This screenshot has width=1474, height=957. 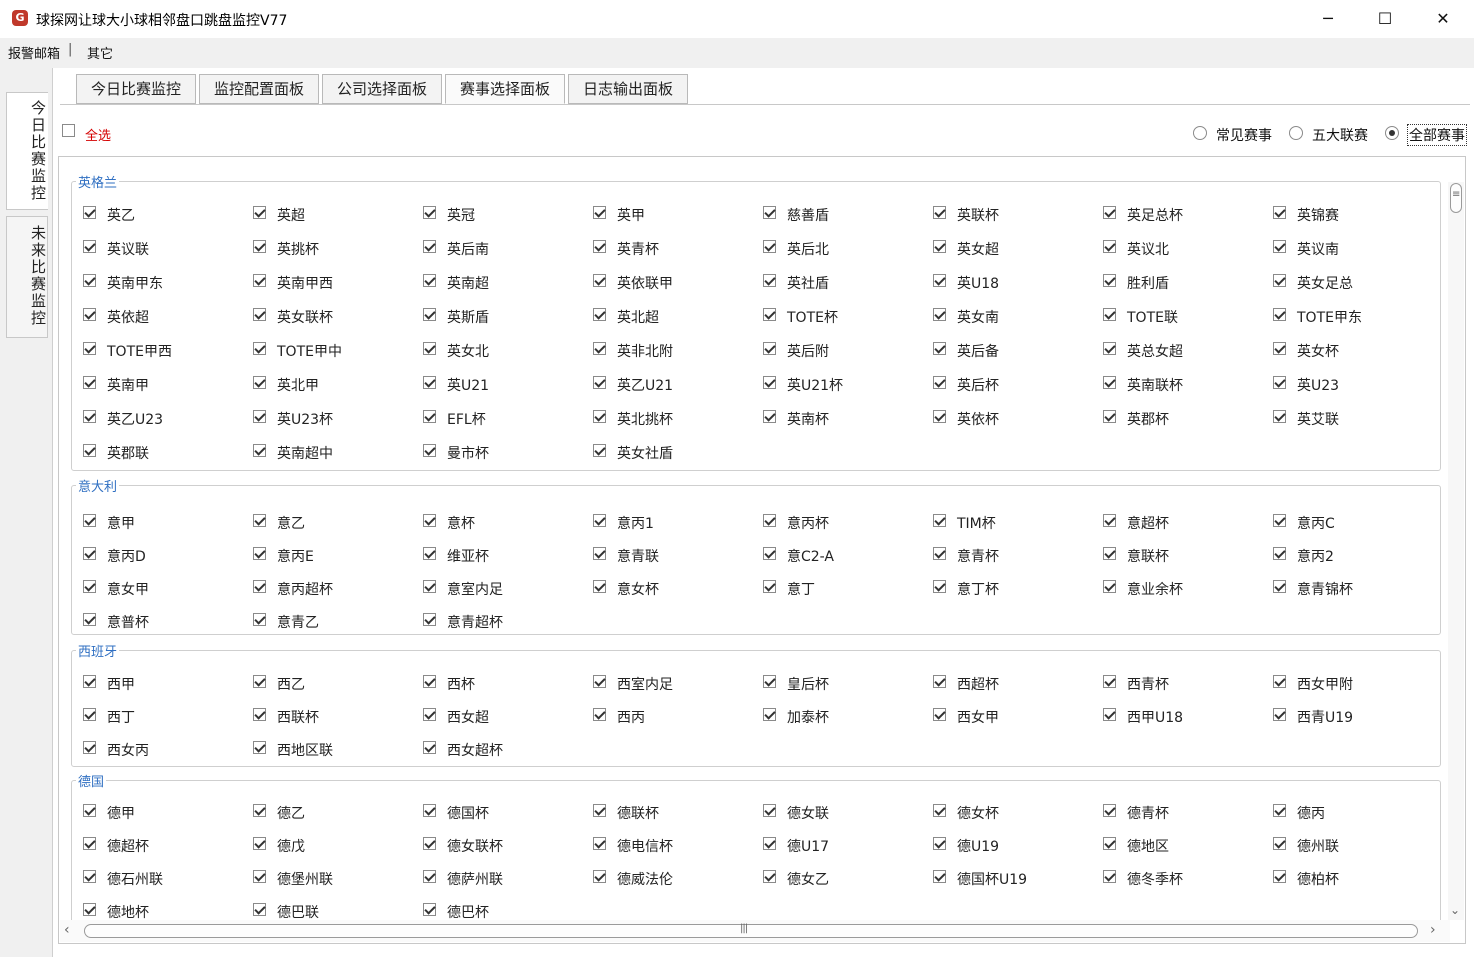 I want to click on league-label: 英非北附, so click(x=645, y=351).